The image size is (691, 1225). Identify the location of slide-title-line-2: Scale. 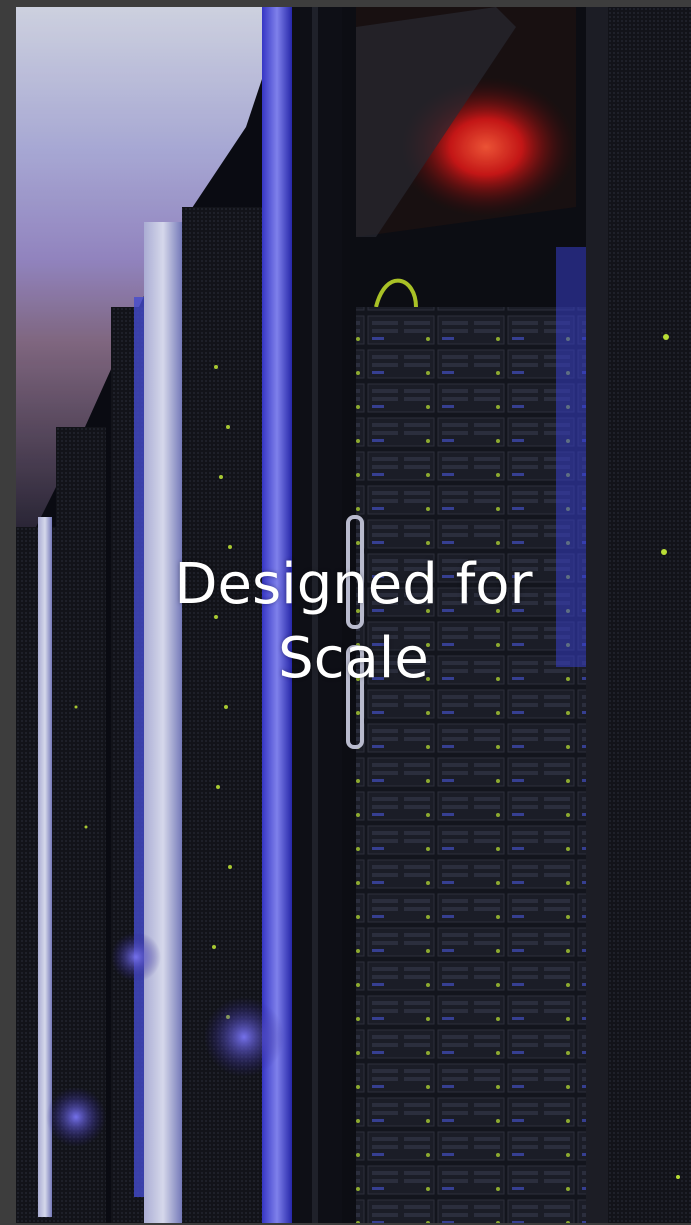
(353, 658).